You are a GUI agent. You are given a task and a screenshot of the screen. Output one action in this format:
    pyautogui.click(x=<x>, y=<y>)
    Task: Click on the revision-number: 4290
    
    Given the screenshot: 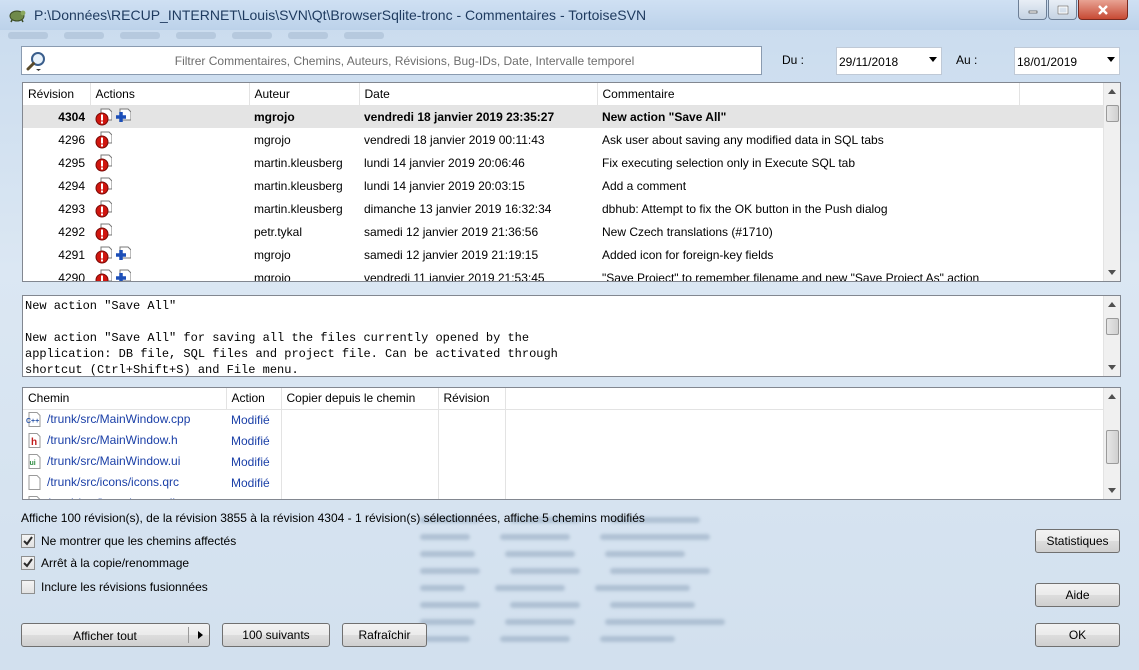 What is the action you would take?
    pyautogui.click(x=71, y=276)
    